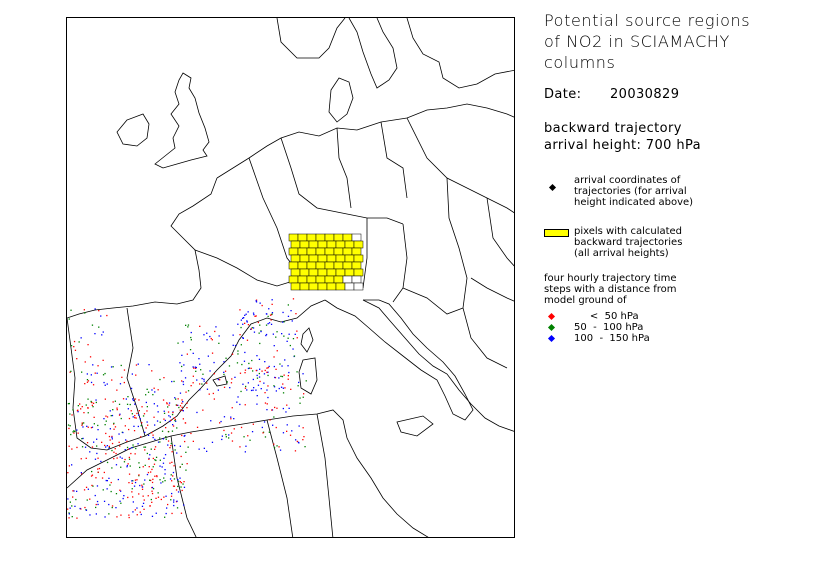 The image size is (813, 566). I want to click on pressure-range-mid: 50 - 100 hPa, so click(609, 327).